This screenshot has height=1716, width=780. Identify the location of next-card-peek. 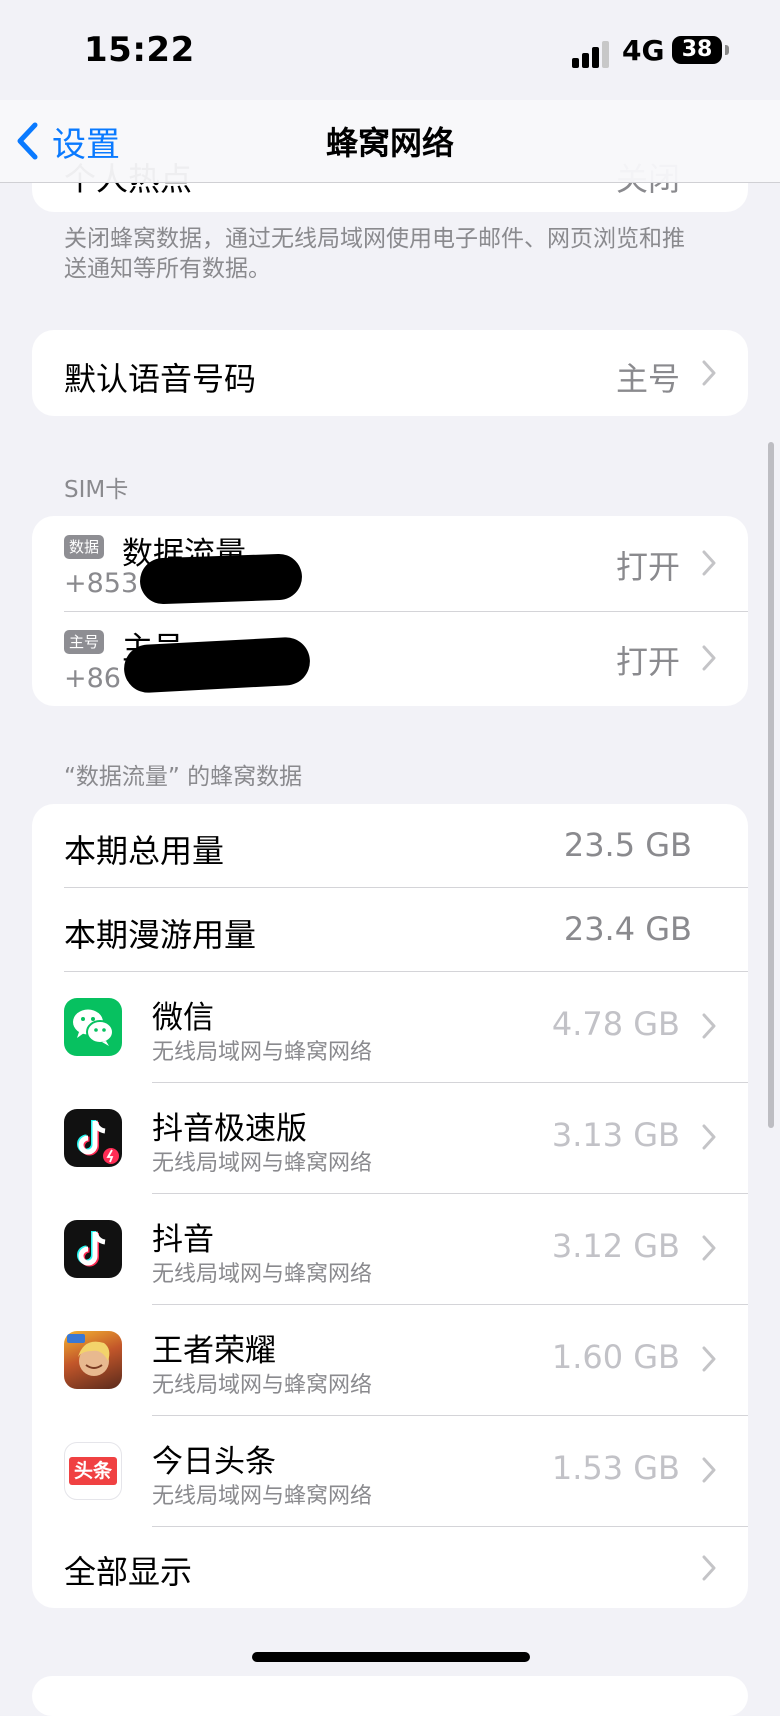
(390, 1696).